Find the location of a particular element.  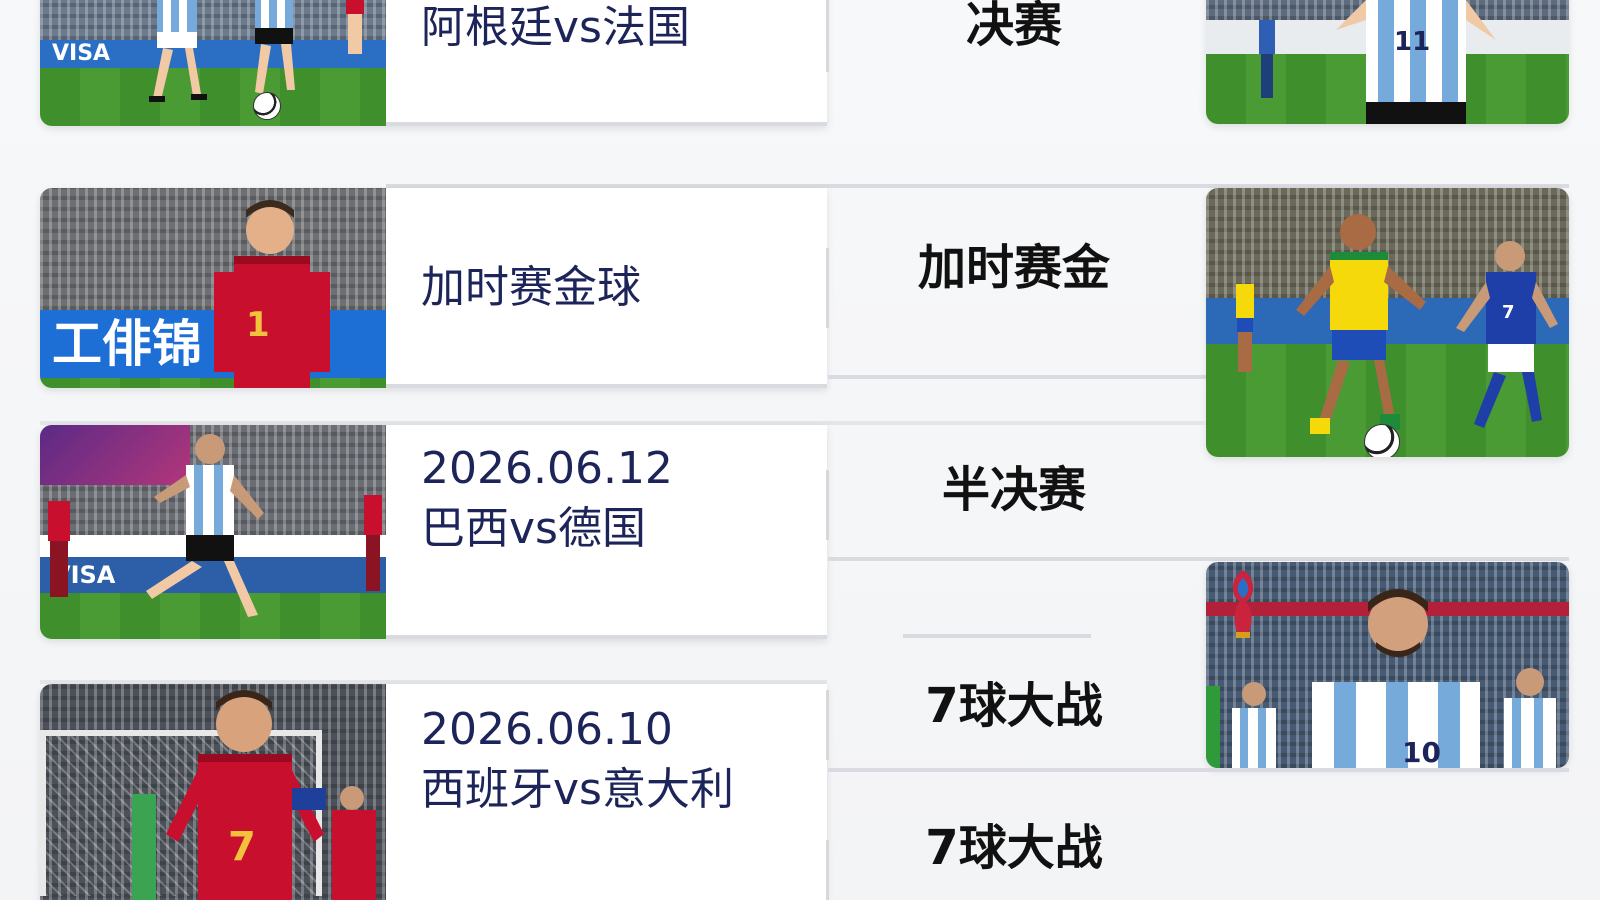

stage-label-extra-time: 加时赛金 is located at coordinates (1013, 268).